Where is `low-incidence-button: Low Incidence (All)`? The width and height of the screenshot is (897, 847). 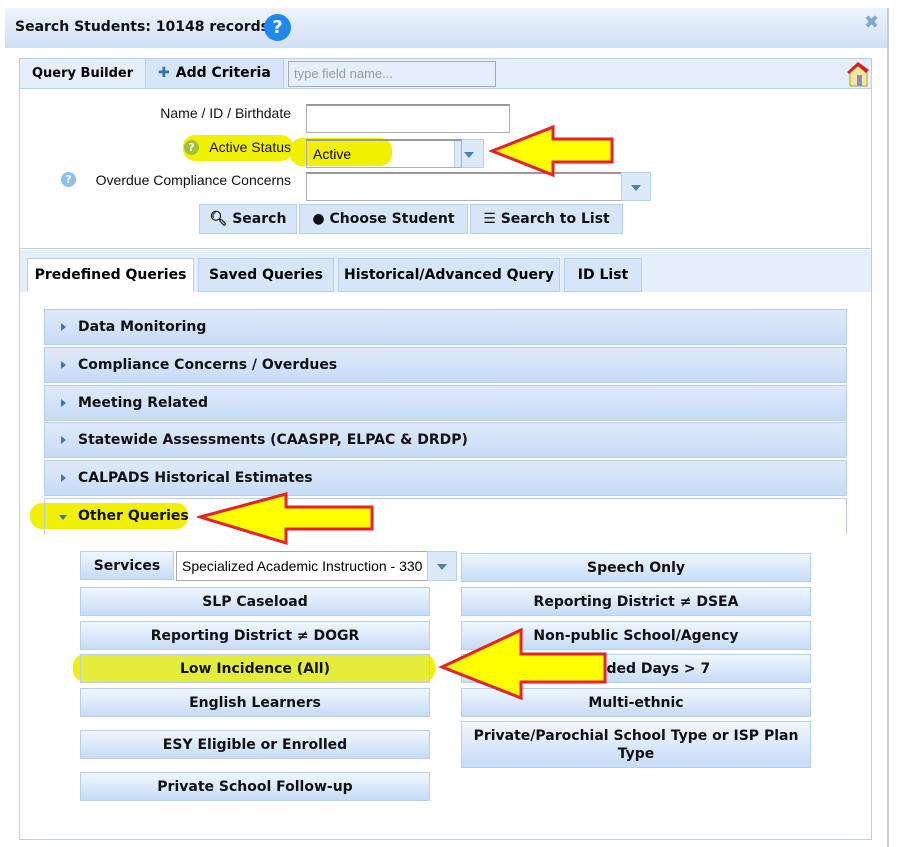 low-incidence-button: Low Incidence (All) is located at coordinates (255, 668).